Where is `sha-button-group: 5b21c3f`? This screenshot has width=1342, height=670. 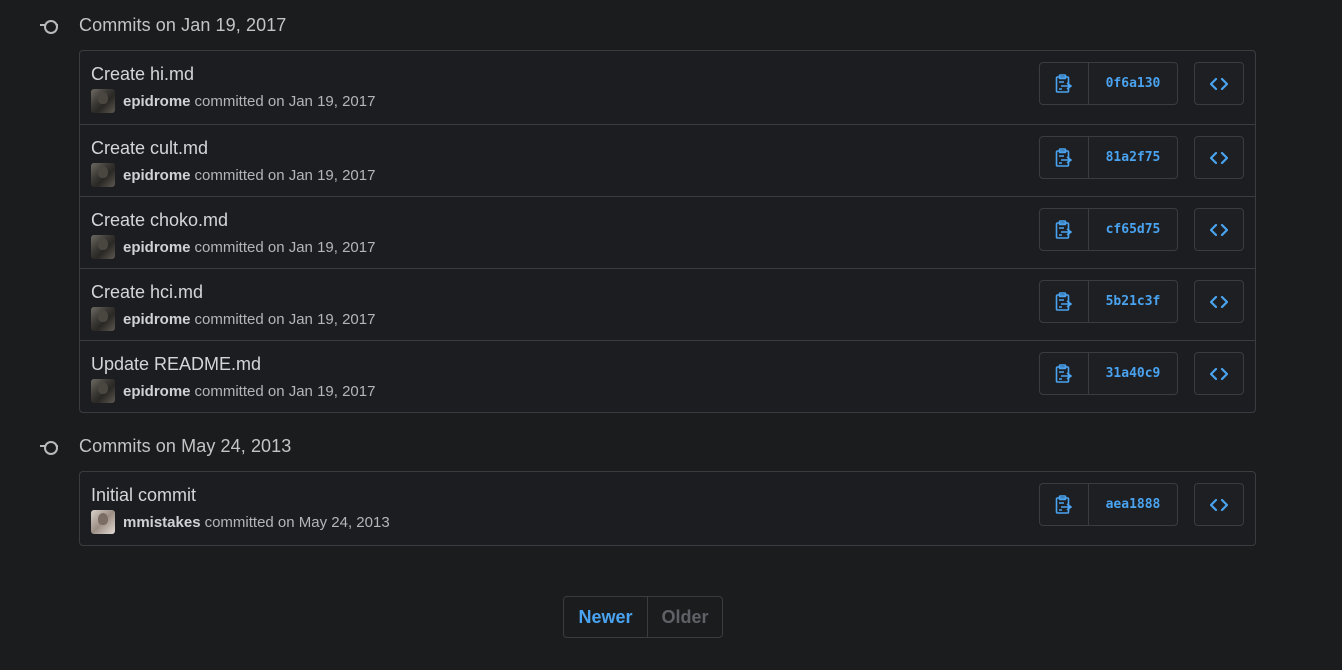 sha-button-group: 5b21c3f is located at coordinates (1108, 301).